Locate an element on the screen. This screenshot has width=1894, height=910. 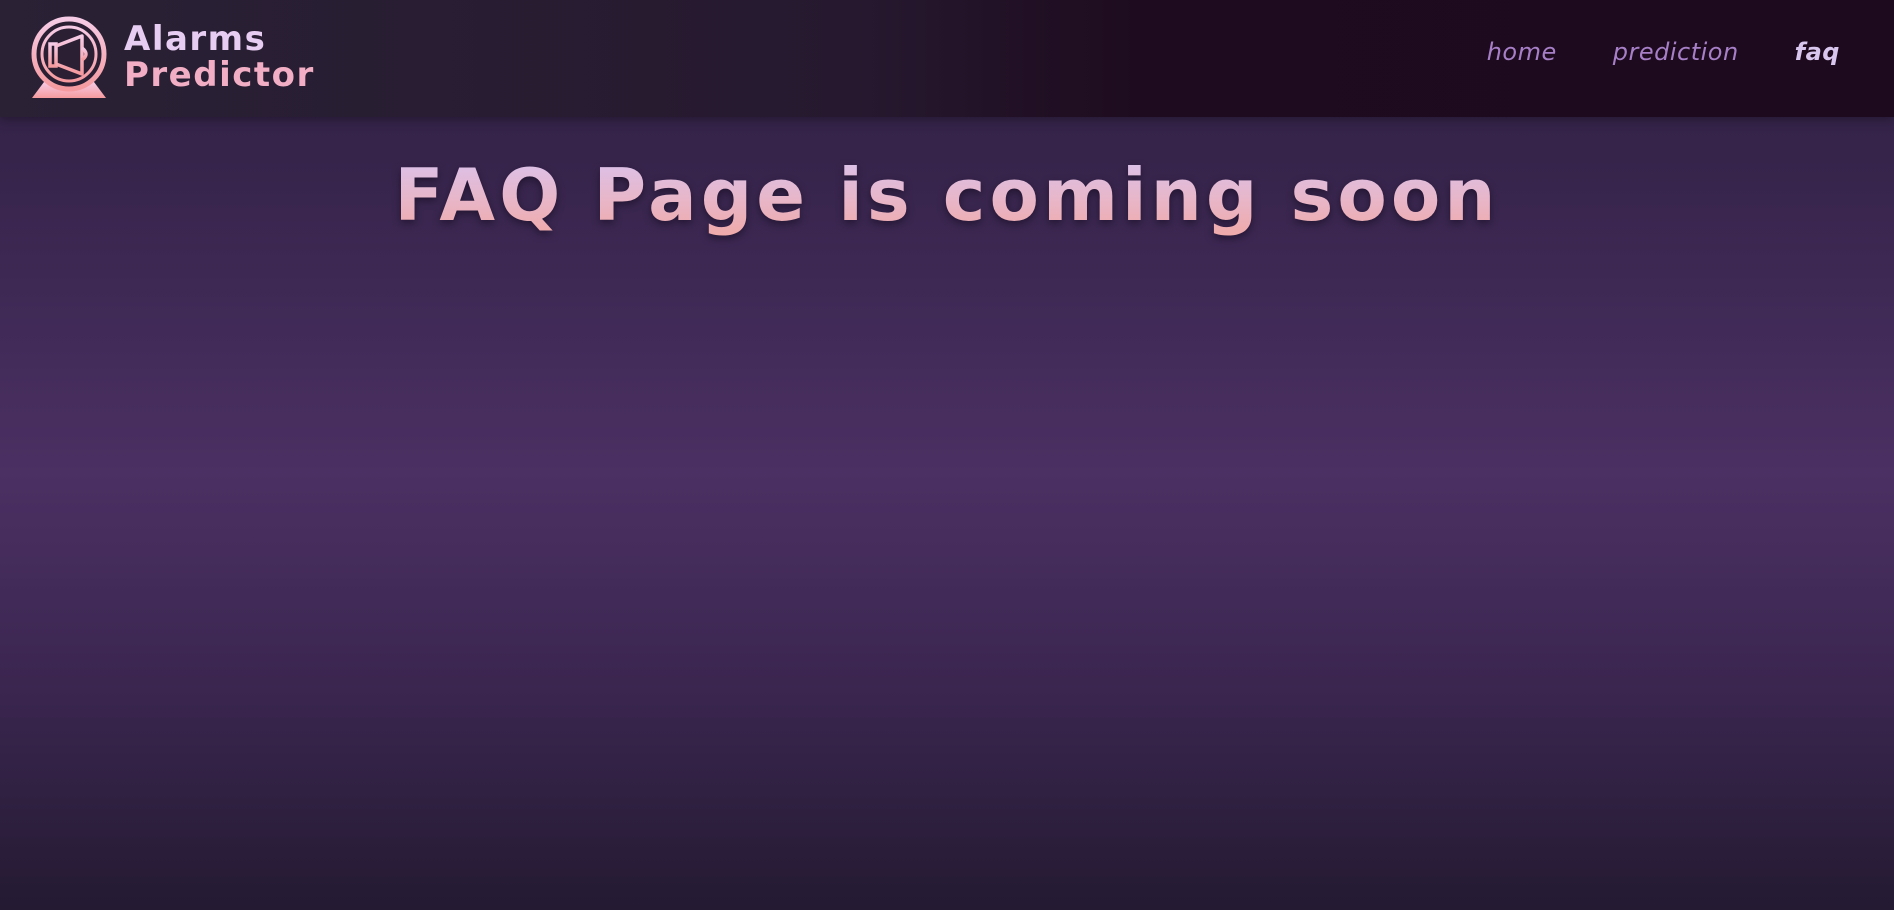
main-nav: home prediction faq is located at coordinates (1635, 52).